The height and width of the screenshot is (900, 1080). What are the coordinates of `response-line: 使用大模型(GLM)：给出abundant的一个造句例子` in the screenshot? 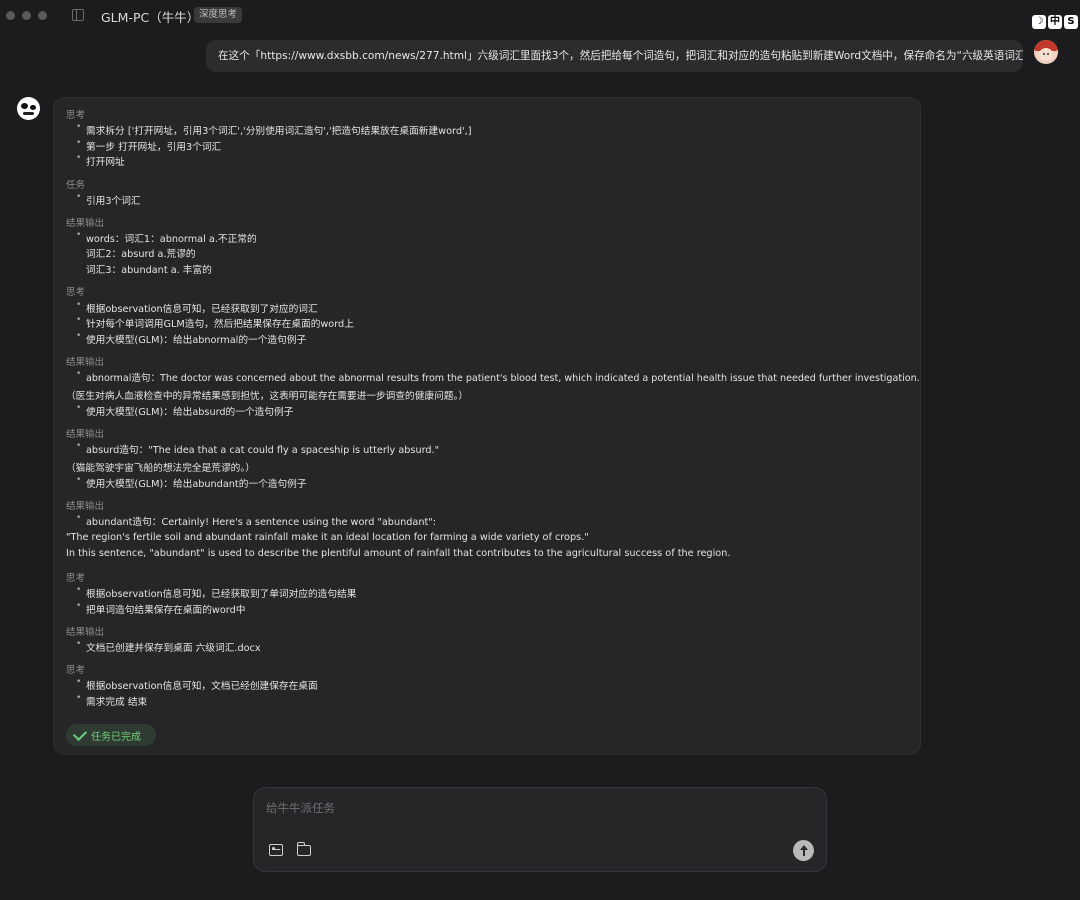 It's located at (196, 484).